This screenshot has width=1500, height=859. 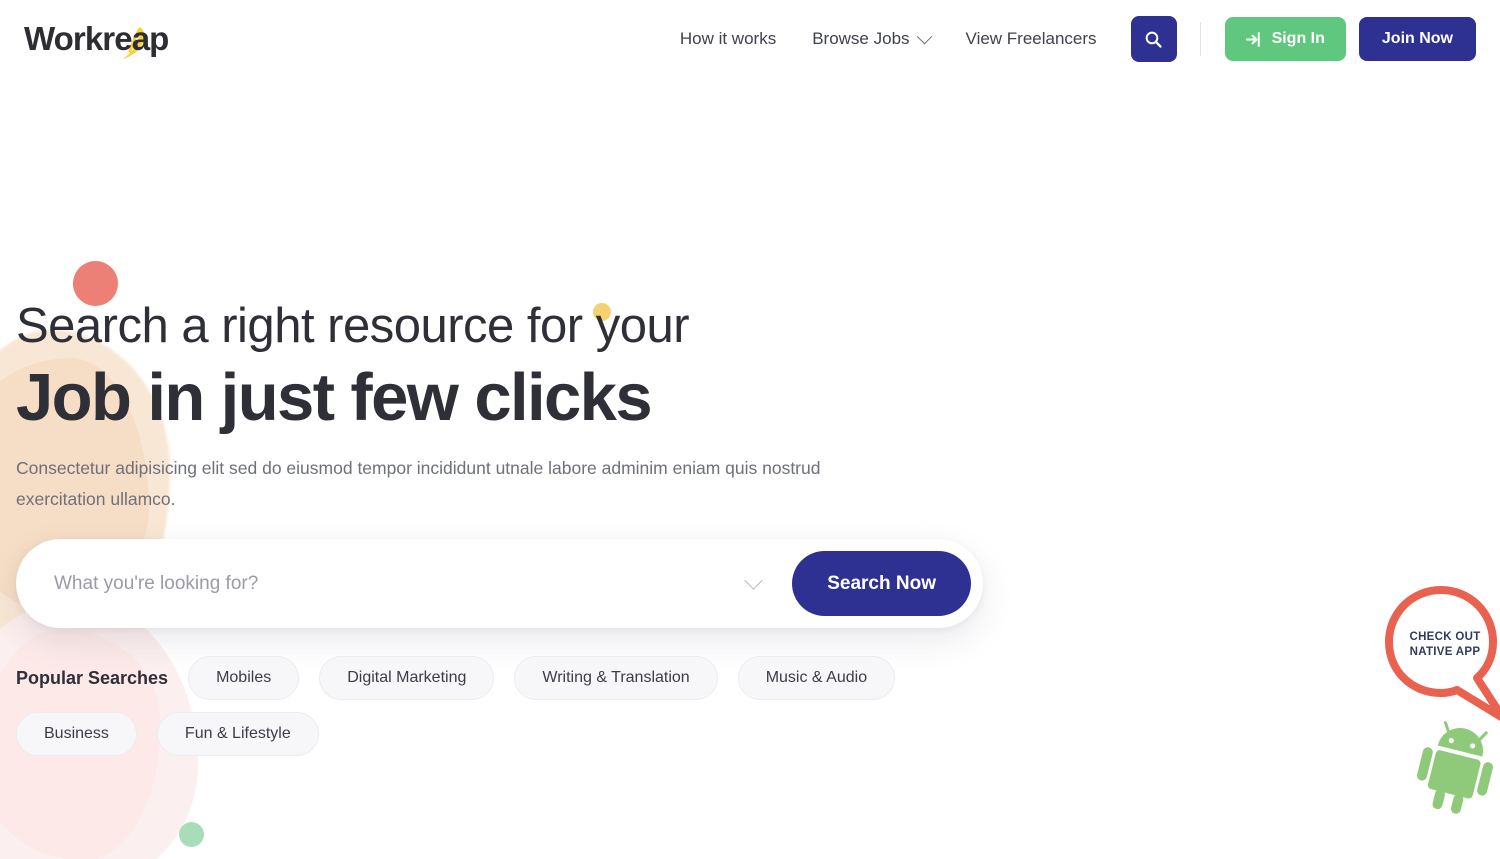 I want to click on popular-tag-mobiles: Mobiles, so click(x=244, y=678).